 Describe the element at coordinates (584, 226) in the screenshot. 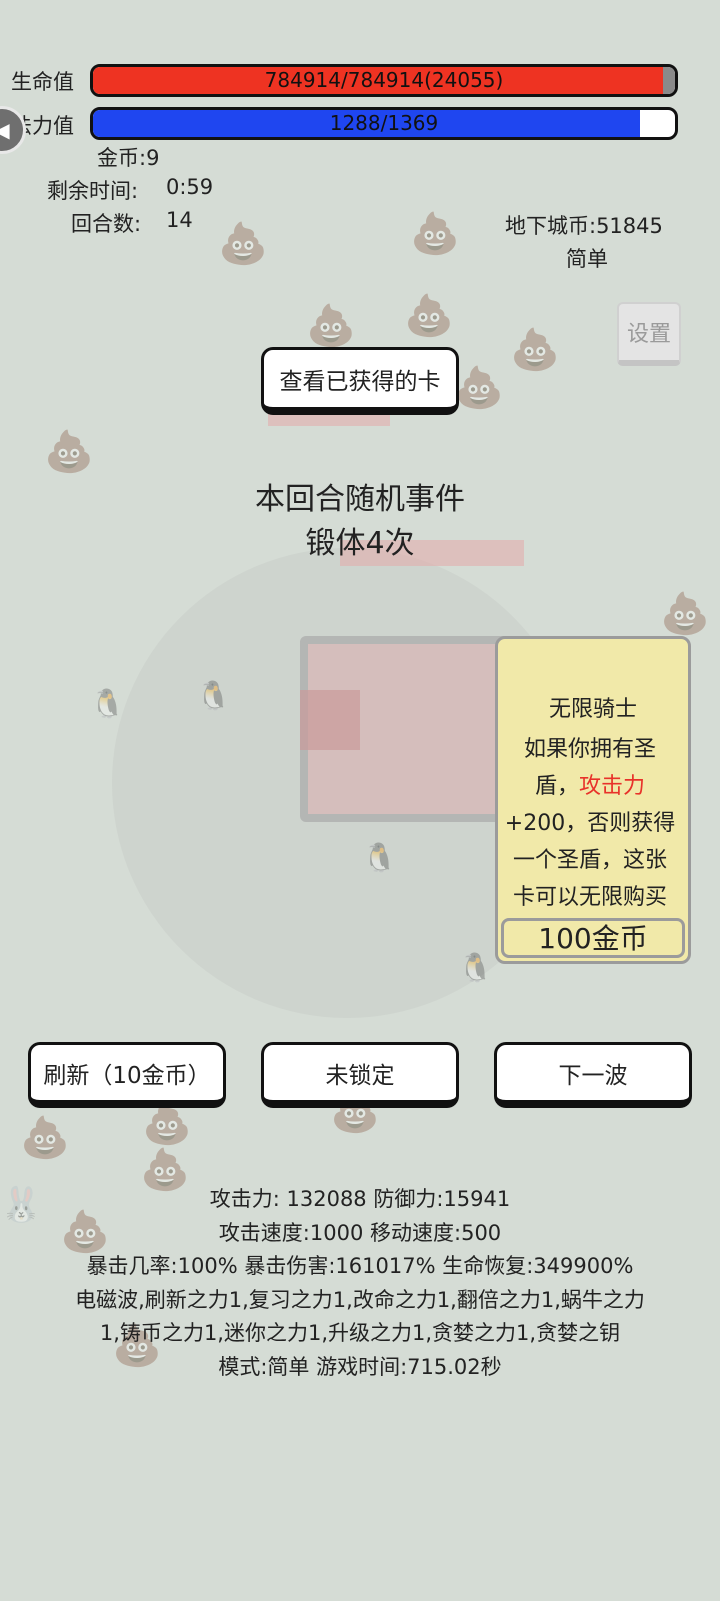

I see `dungeon-coins: 地下城币:51845` at that location.